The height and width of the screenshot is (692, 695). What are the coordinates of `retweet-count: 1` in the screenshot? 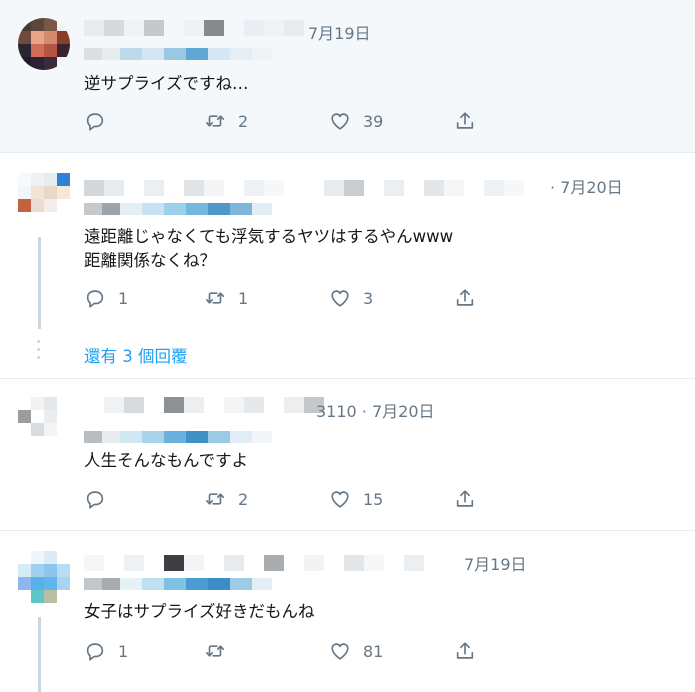 It's located at (243, 298).